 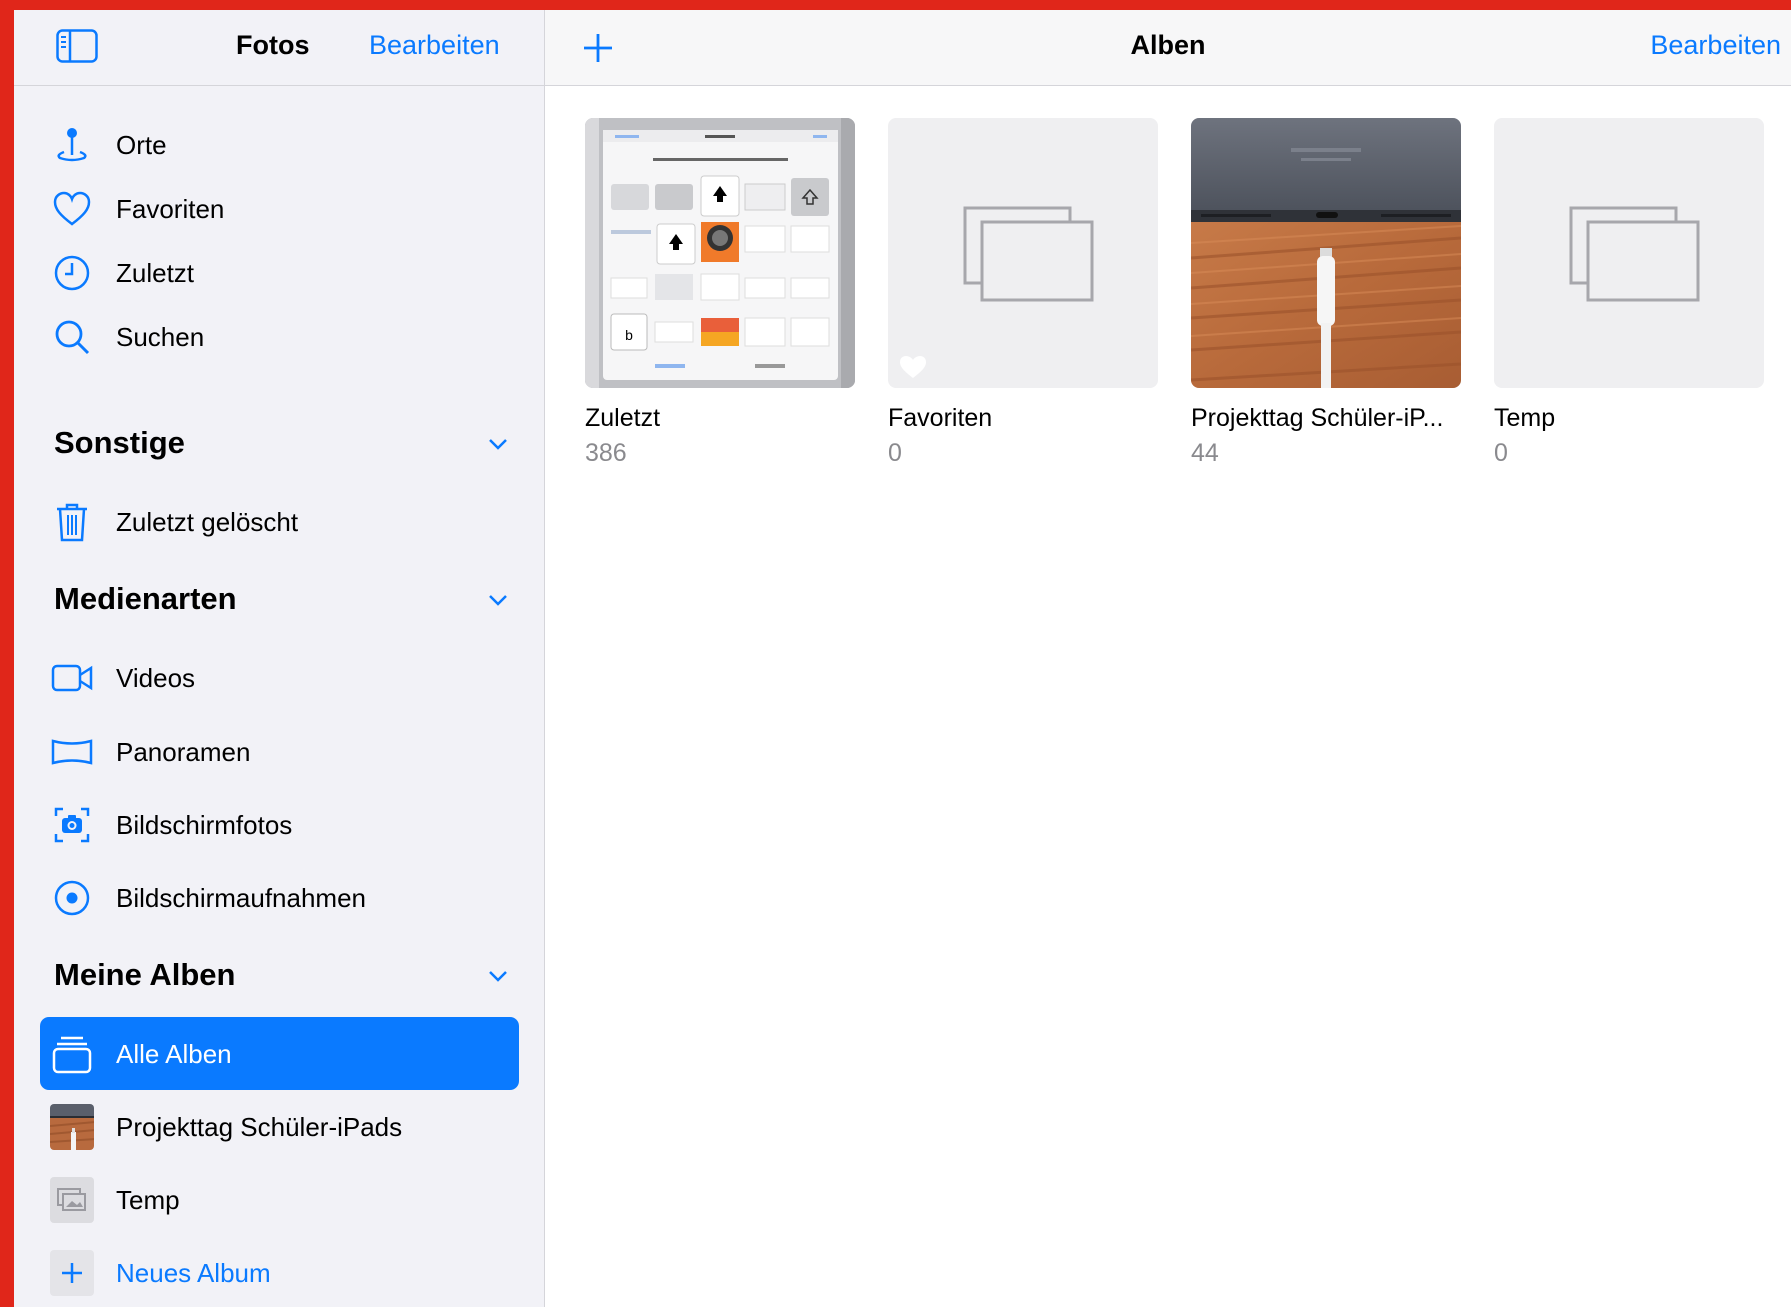 I want to click on new-album-label: Neues Album, so click(x=193, y=1273).